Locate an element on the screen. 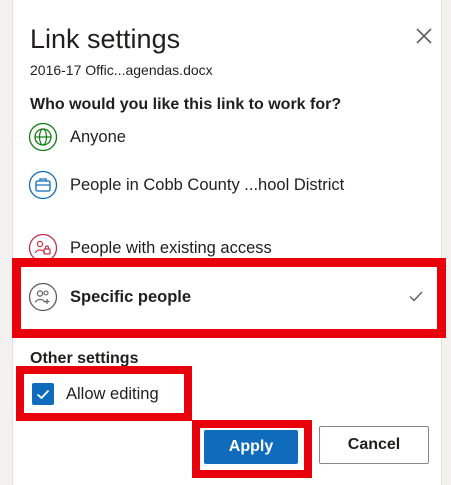 This screenshot has width=451, height=485. allow-editing-checkbox is located at coordinates (43, 394).